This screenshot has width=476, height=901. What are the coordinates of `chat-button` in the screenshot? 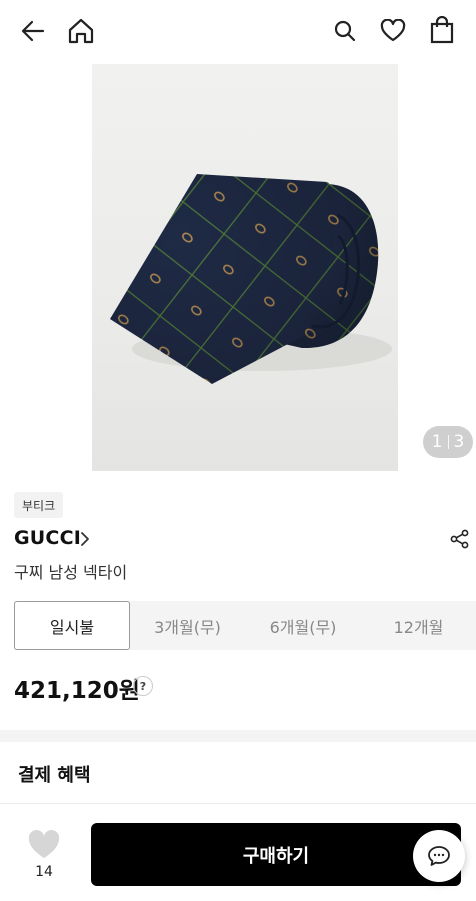 It's located at (439, 856).